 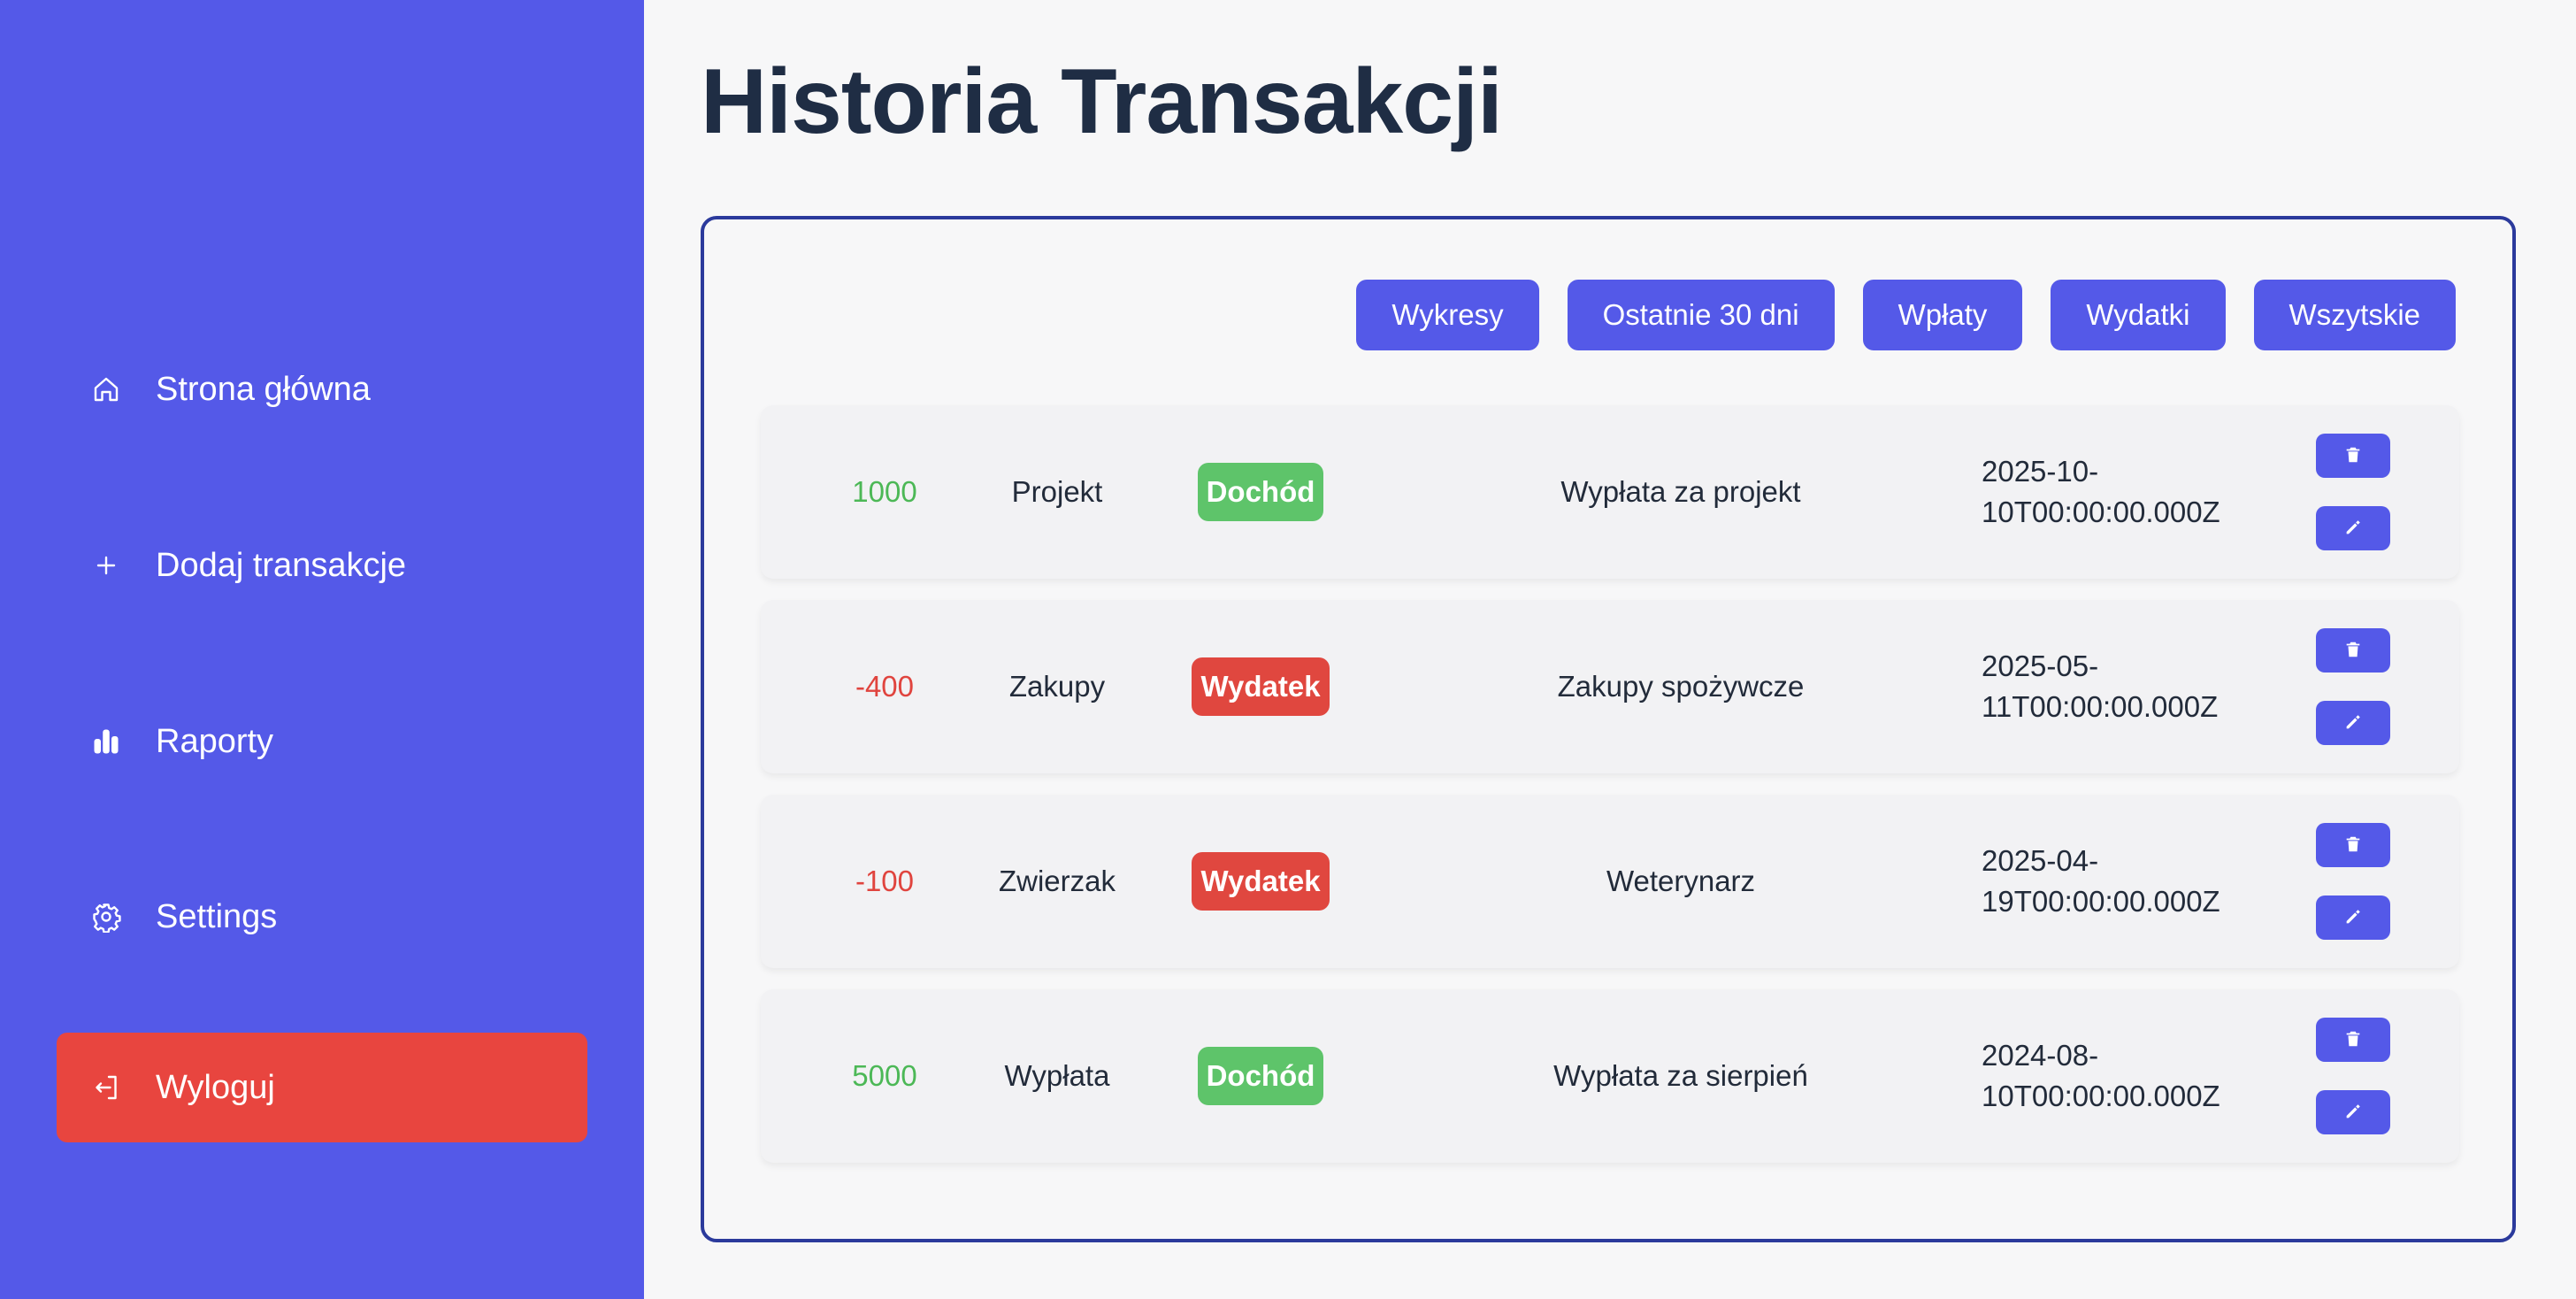 What do you see at coordinates (1057, 491) in the screenshot?
I see `transaction-category: Projekt` at bounding box center [1057, 491].